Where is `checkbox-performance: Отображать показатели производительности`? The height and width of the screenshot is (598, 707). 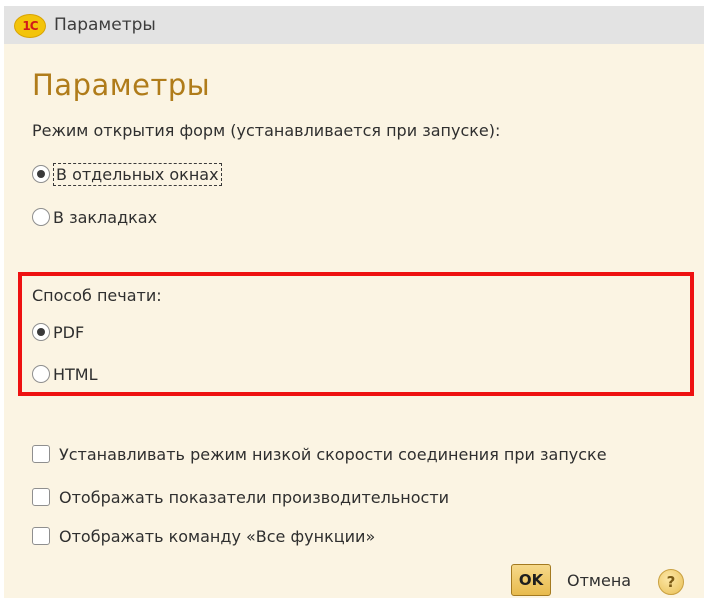 checkbox-performance: Отображать показатели производительности is located at coordinates (240, 497).